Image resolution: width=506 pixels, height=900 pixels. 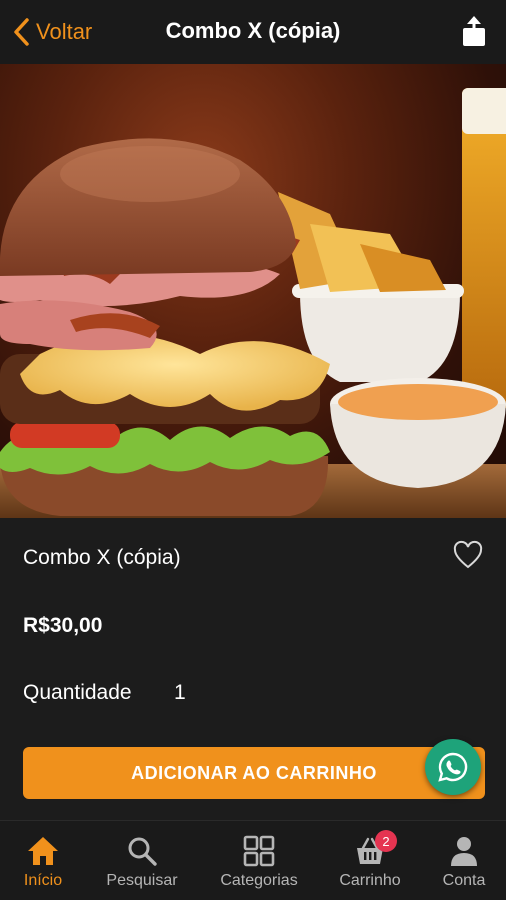 I want to click on whatsapp-button, so click(x=453, y=767).